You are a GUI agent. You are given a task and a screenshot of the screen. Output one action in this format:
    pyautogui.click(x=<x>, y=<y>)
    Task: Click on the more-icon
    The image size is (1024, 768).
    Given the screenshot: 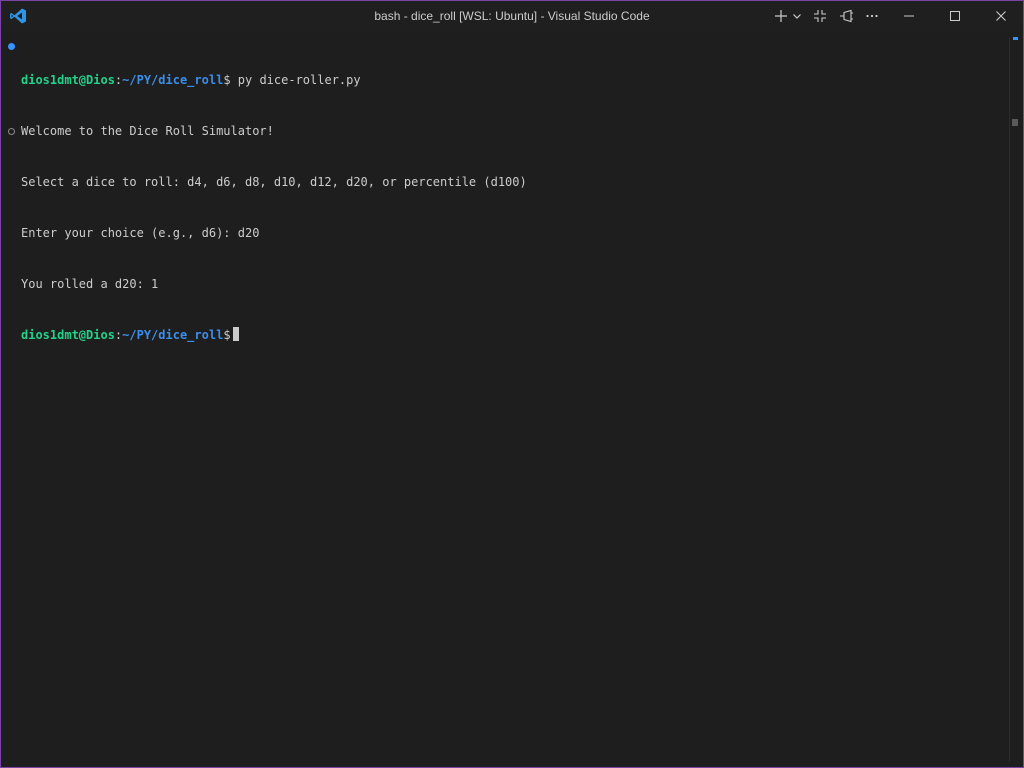 What is the action you would take?
    pyautogui.click(x=872, y=16)
    